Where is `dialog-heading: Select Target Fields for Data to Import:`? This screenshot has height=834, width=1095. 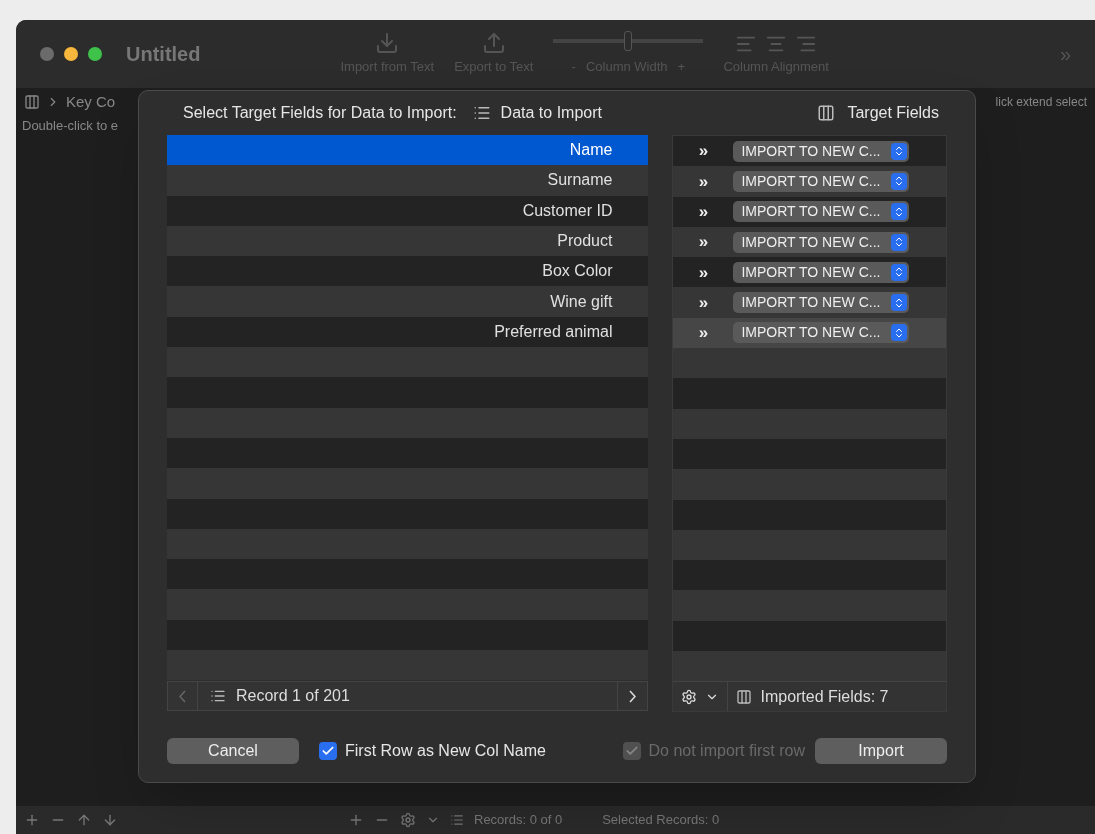 dialog-heading: Select Target Fields for Data to Import: is located at coordinates (320, 113).